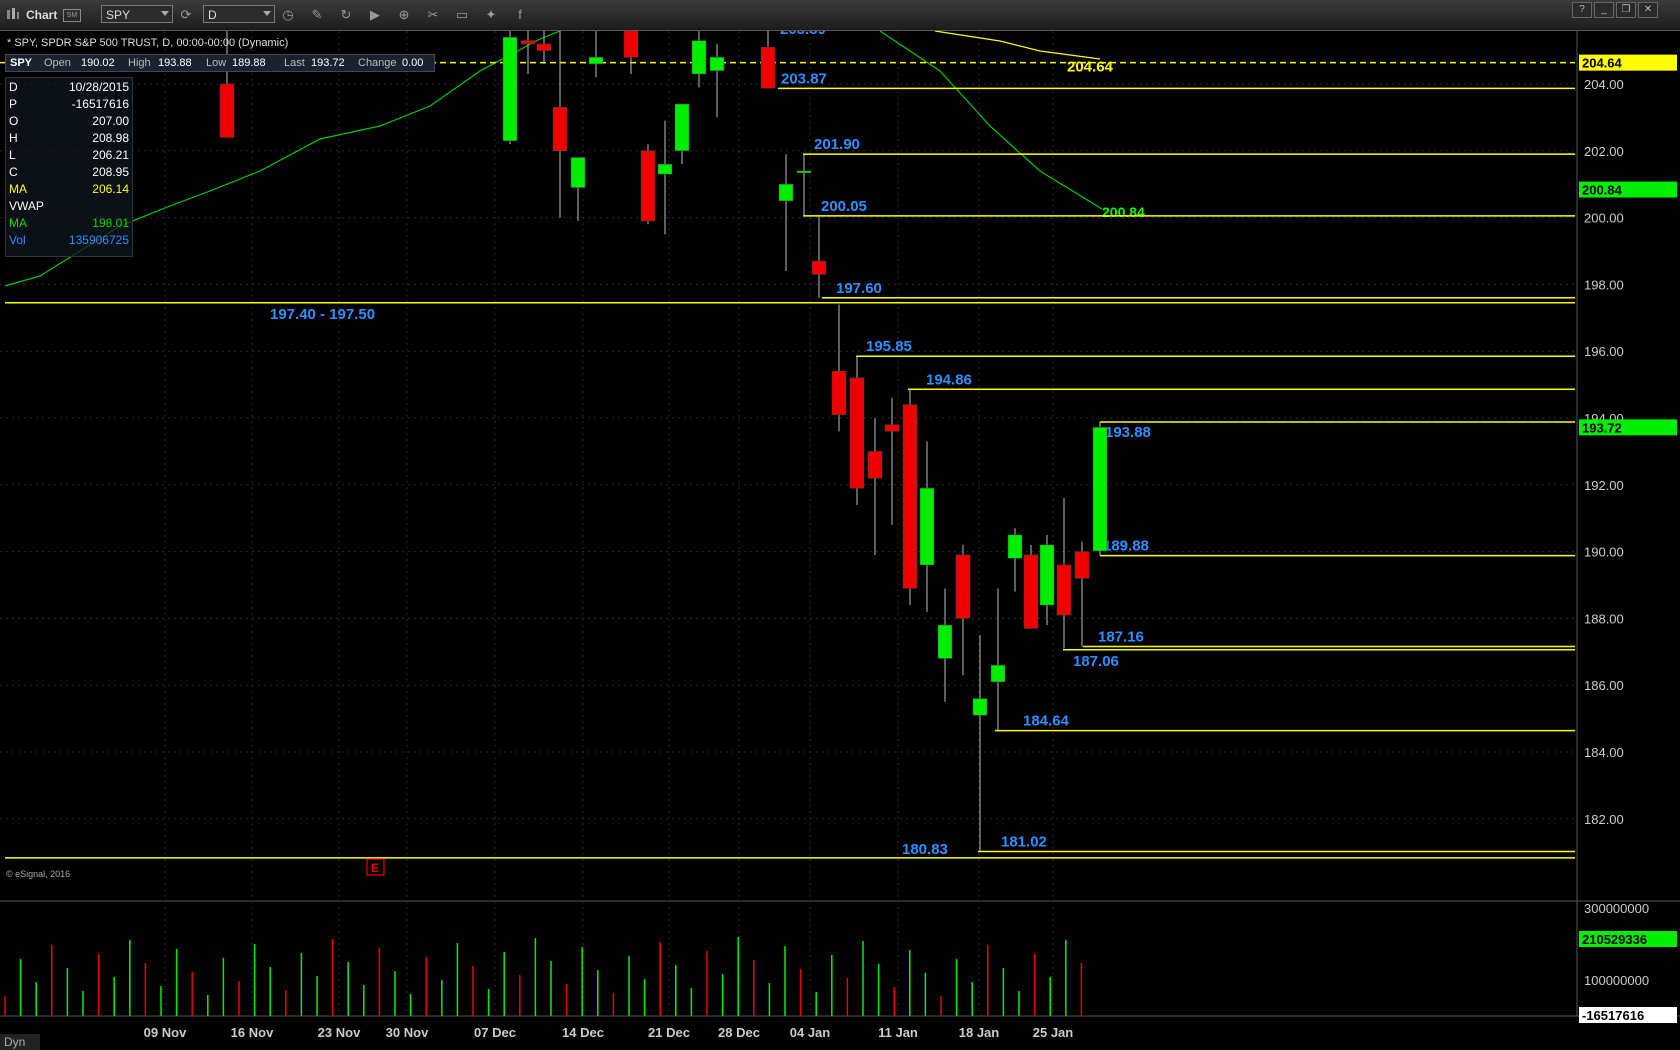 The image size is (1680, 1050). I want to click on facebook-icon: f, so click(520, 15).